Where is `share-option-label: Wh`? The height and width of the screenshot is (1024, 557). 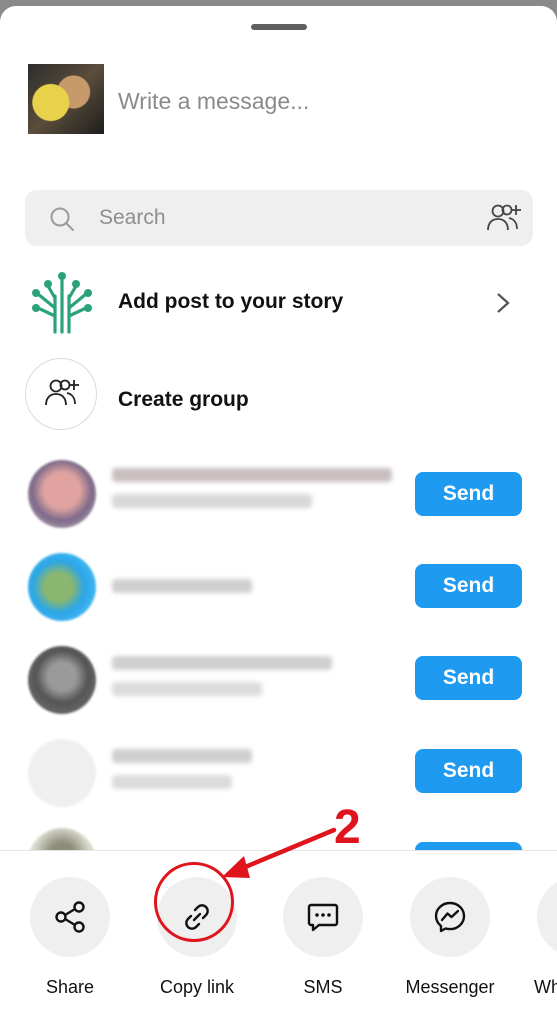 share-option-label: Wh is located at coordinates (545, 987).